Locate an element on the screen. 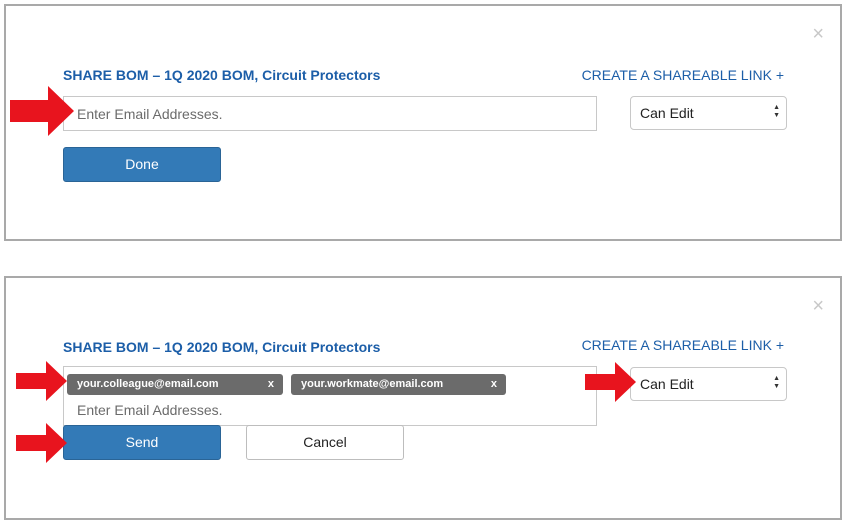 Image resolution: width=851 pixels, height=525 pixels. recipient-tag: your.workmate@email.com x is located at coordinates (398, 384).